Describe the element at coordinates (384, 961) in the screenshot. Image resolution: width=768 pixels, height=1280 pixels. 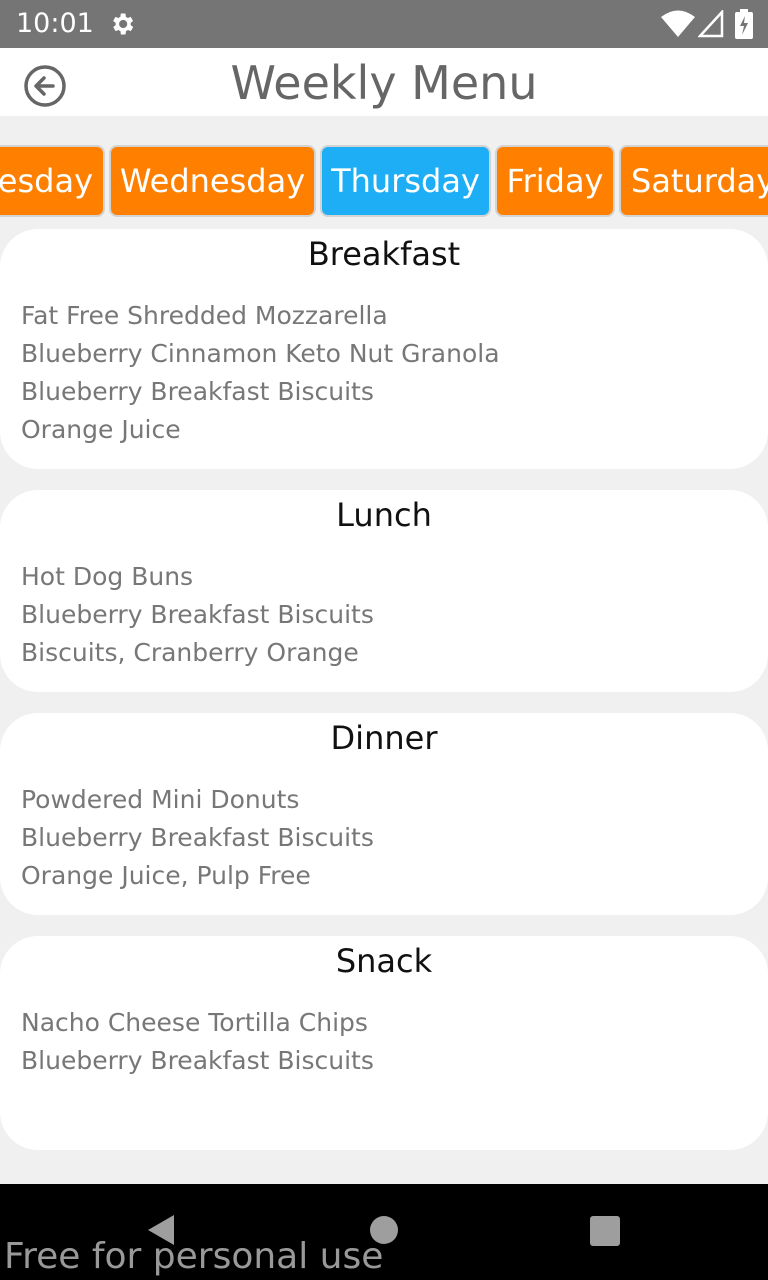
I see `snack-title: Snack` at that location.